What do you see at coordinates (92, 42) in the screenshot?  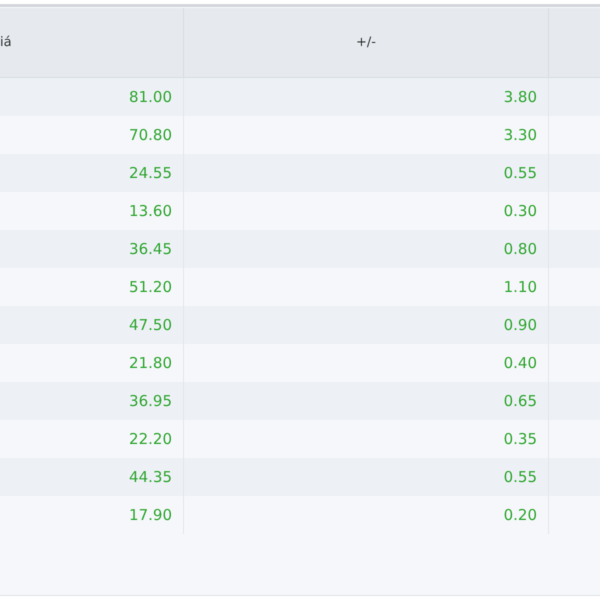 I see `column-header: iá` at bounding box center [92, 42].